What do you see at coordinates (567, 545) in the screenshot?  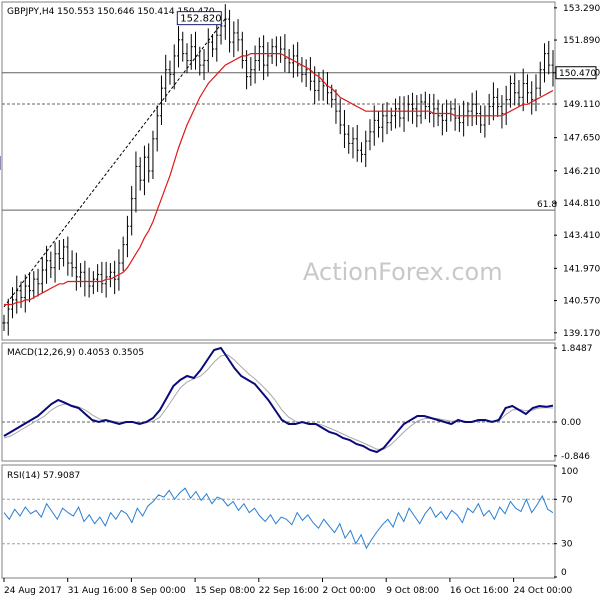 I see `rsi-y-tick-label: 30` at bounding box center [567, 545].